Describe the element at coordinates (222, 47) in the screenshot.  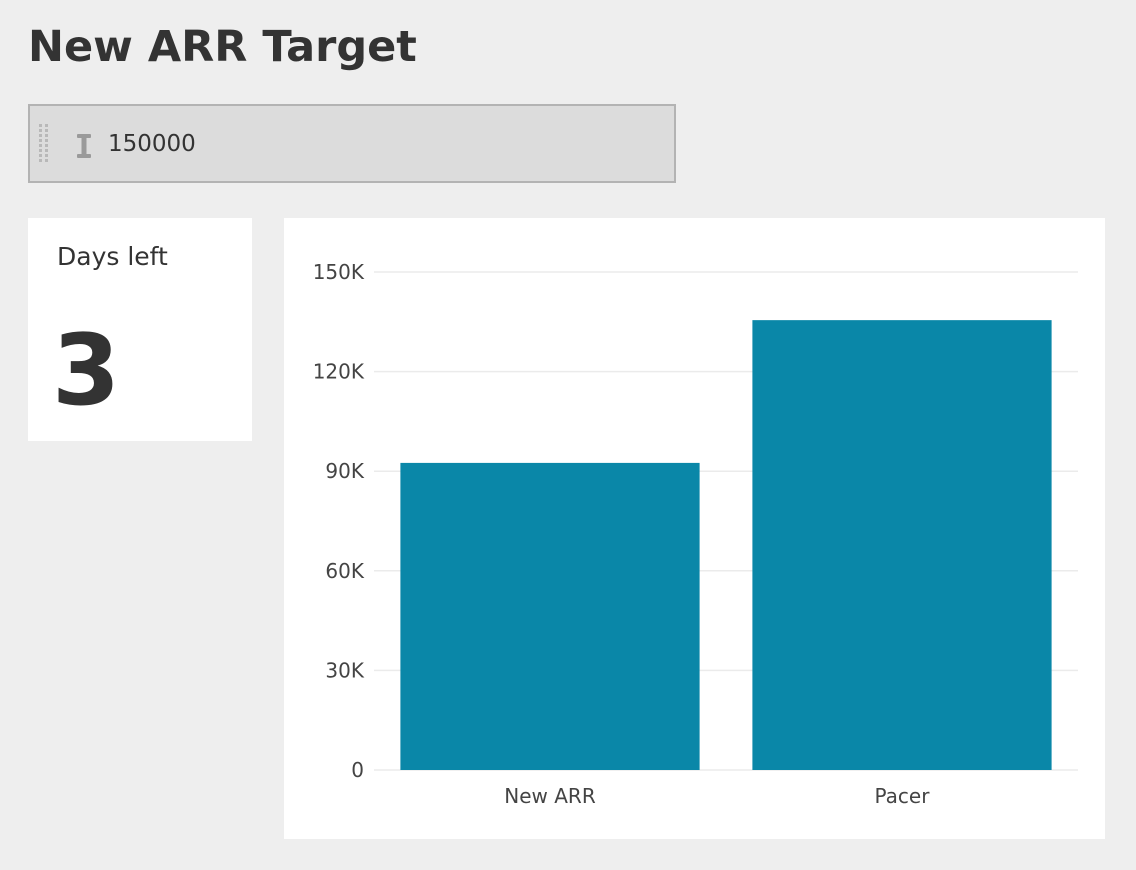
I see `page-title: New ARR Target` at that location.